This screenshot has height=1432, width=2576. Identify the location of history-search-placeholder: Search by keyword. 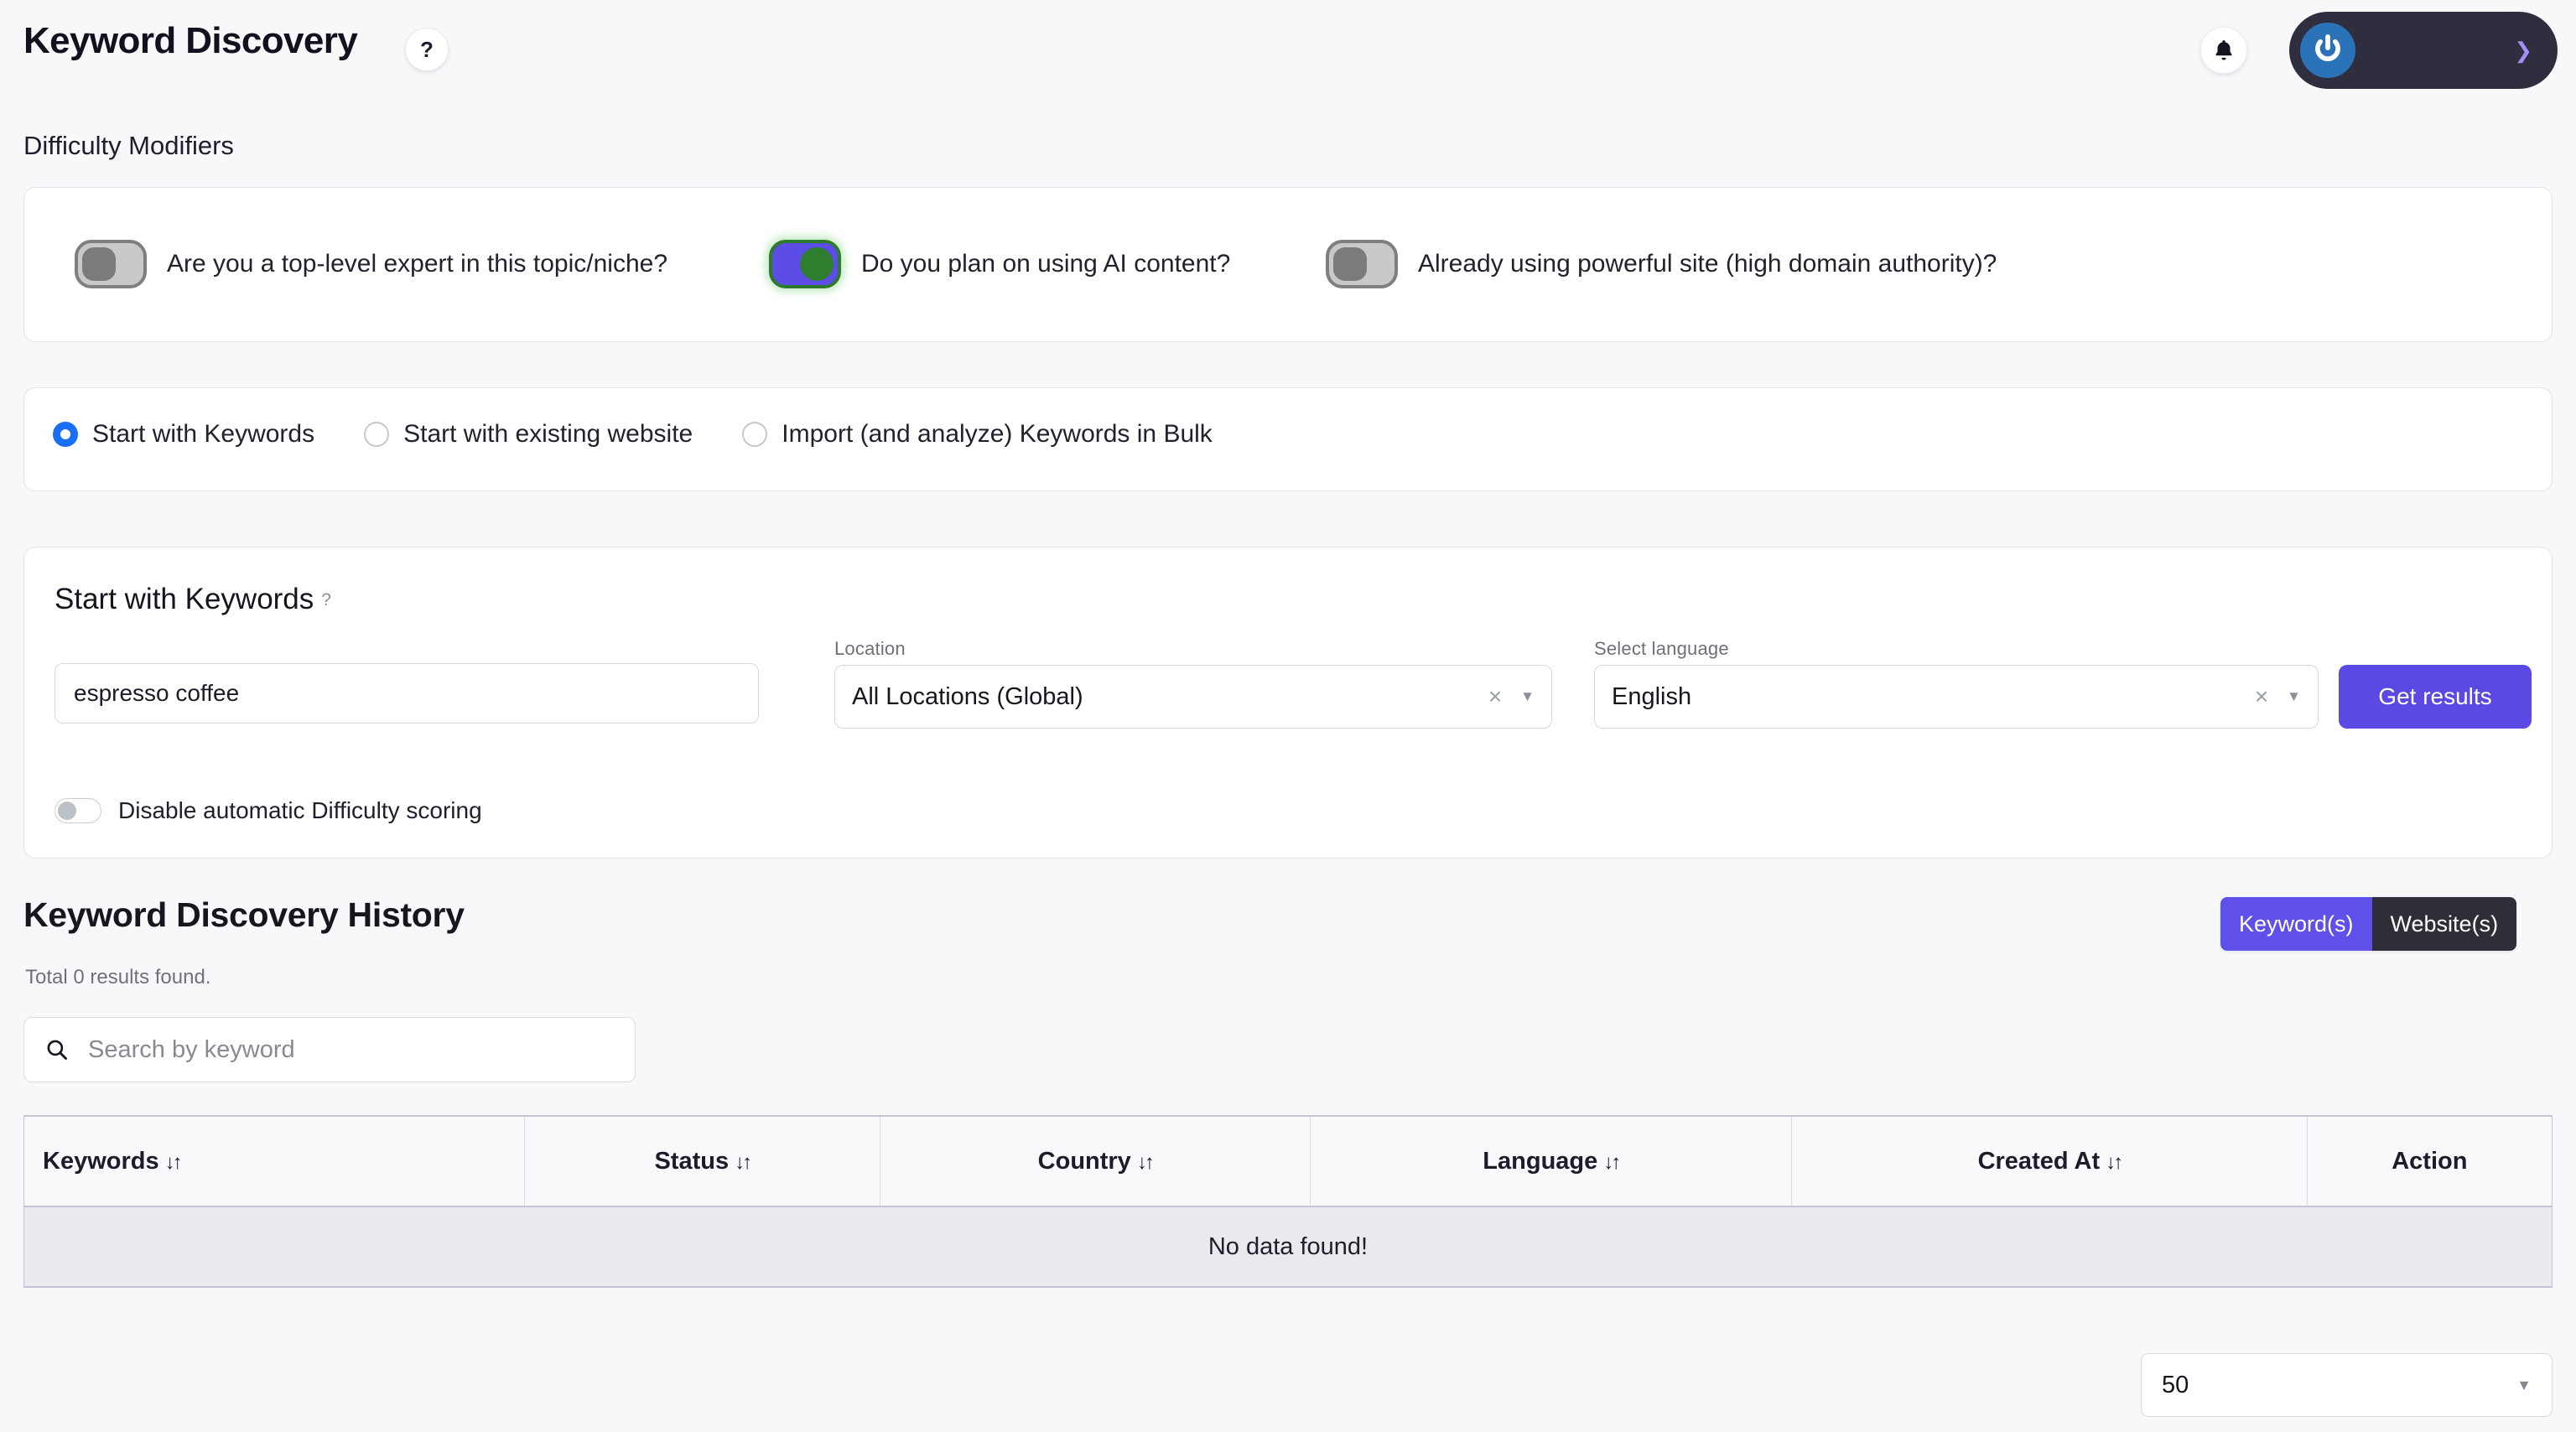
(191, 1049).